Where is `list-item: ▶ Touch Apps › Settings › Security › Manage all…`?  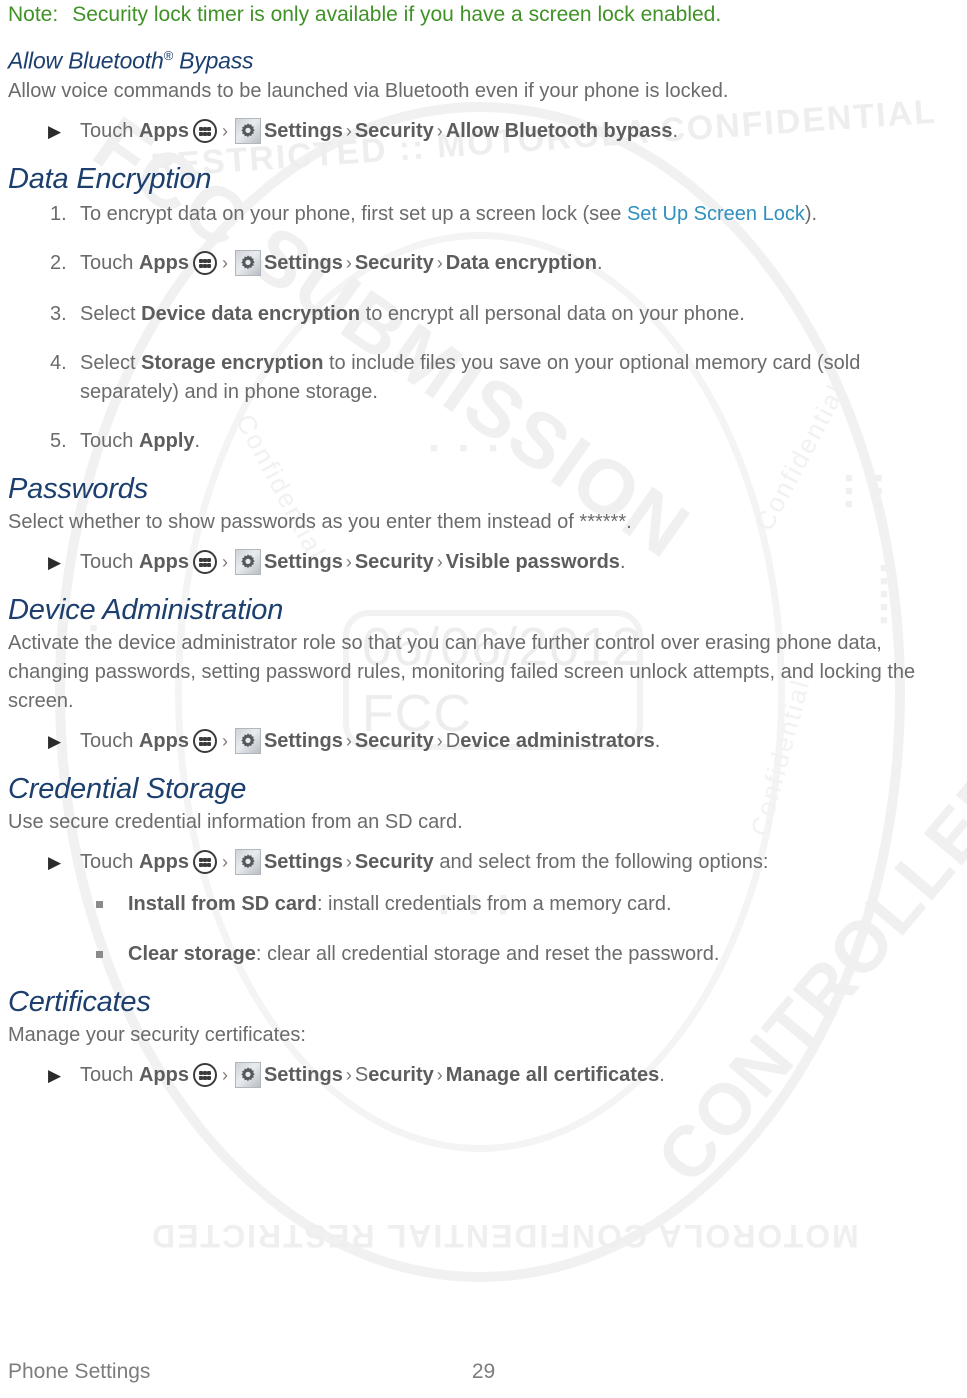
list-item: ▶ Touch Apps › Settings › Security › Manage all… is located at coordinates (482, 1075).